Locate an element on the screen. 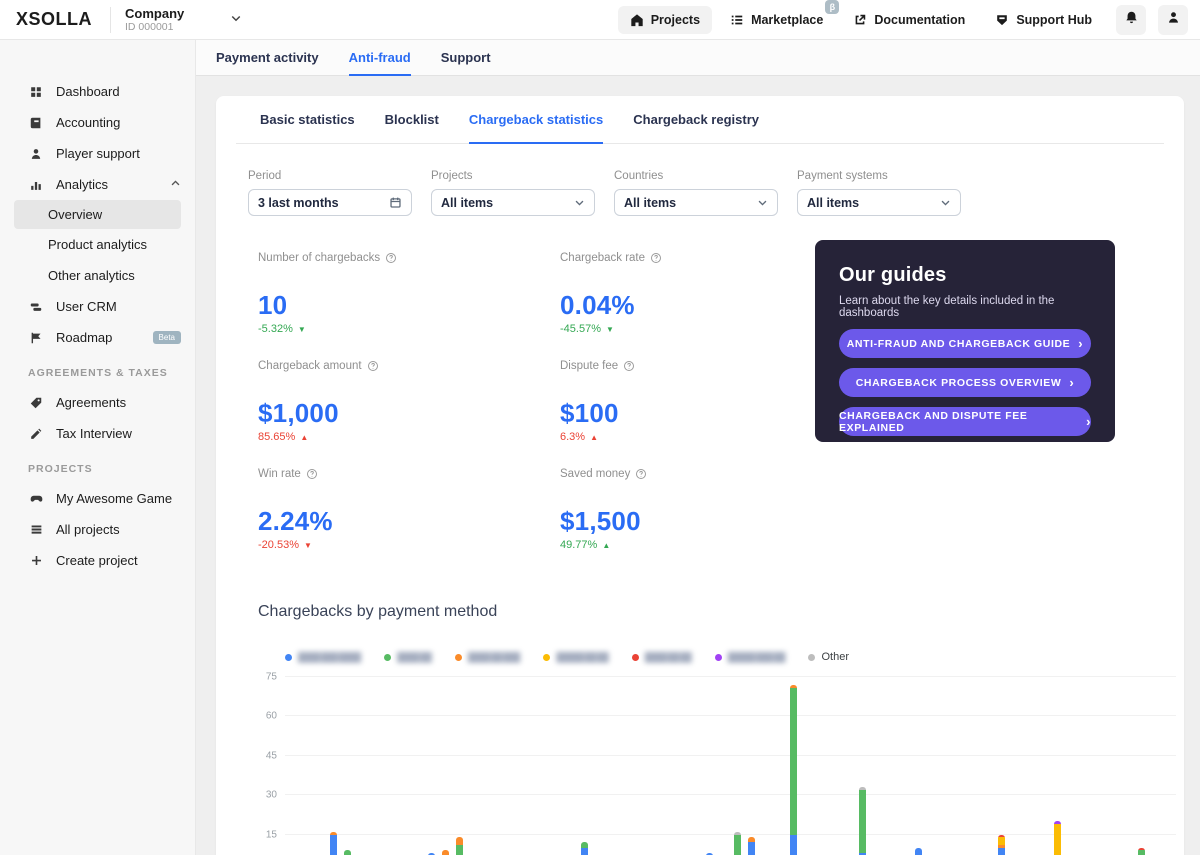 The width and height of the screenshot is (1200, 855). subtab-chargeback-registry: Chargeback registry is located at coordinates (696, 120).